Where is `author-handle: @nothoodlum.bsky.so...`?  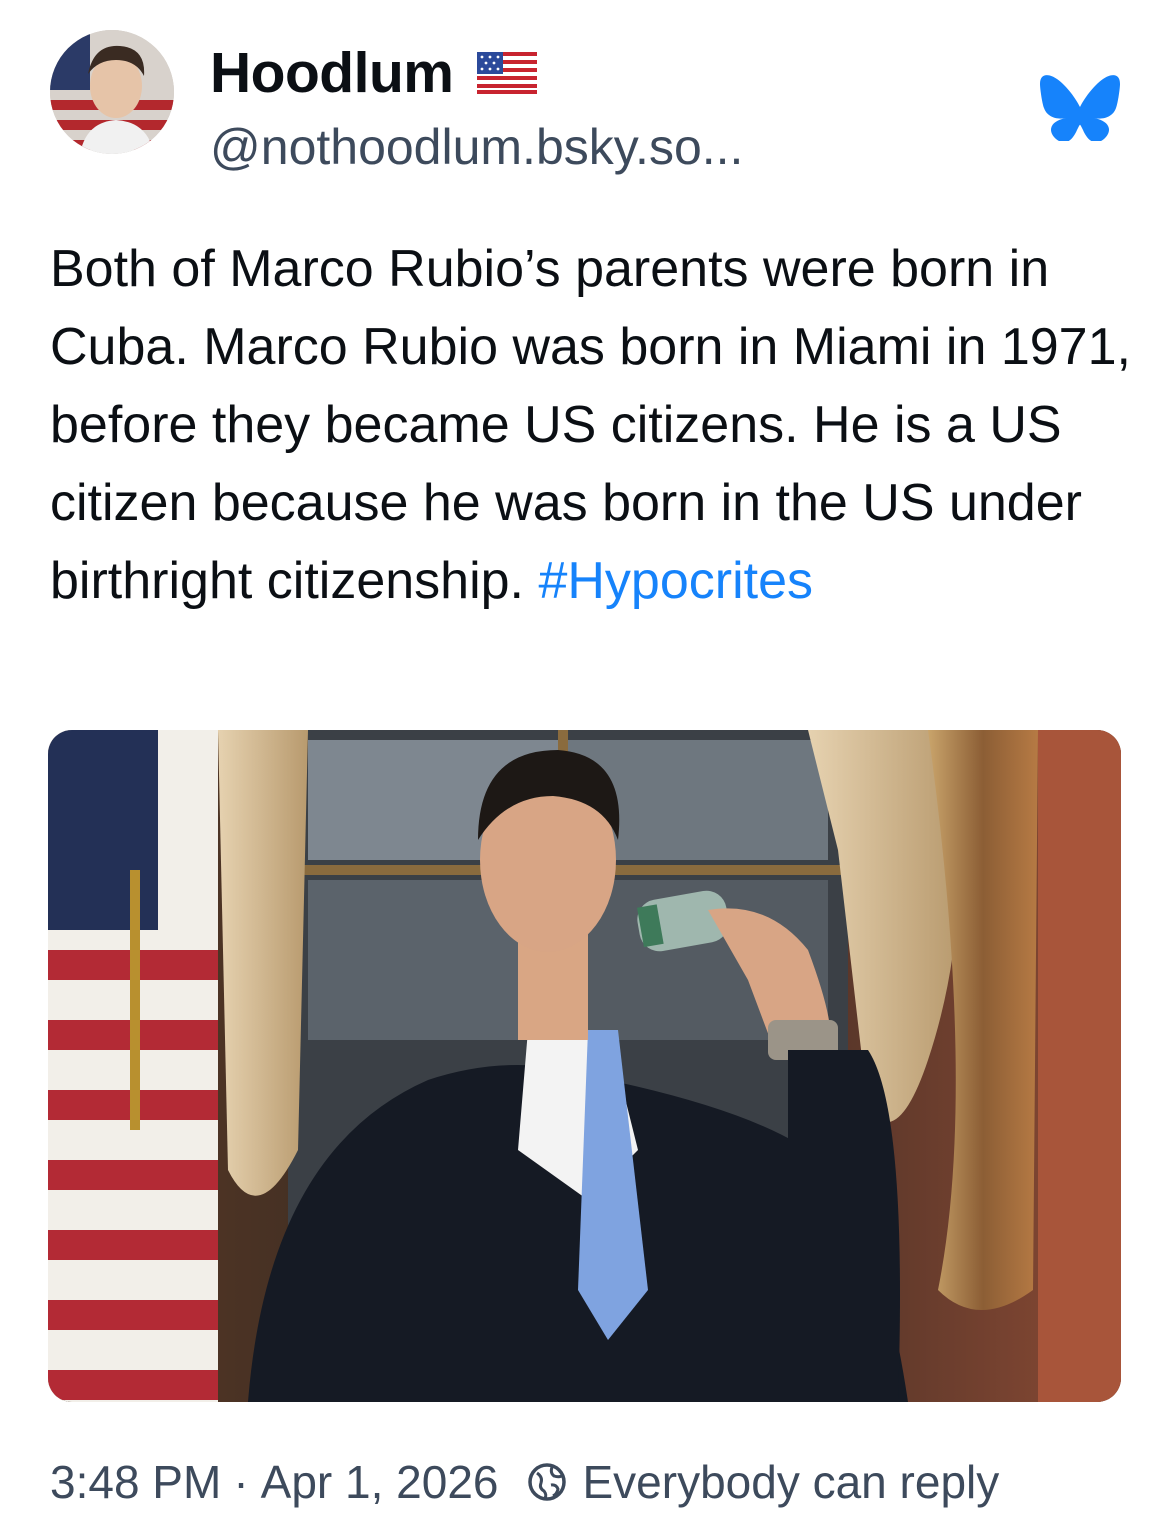
author-handle: @nothoodlum.bsky.so... is located at coordinates (476, 147).